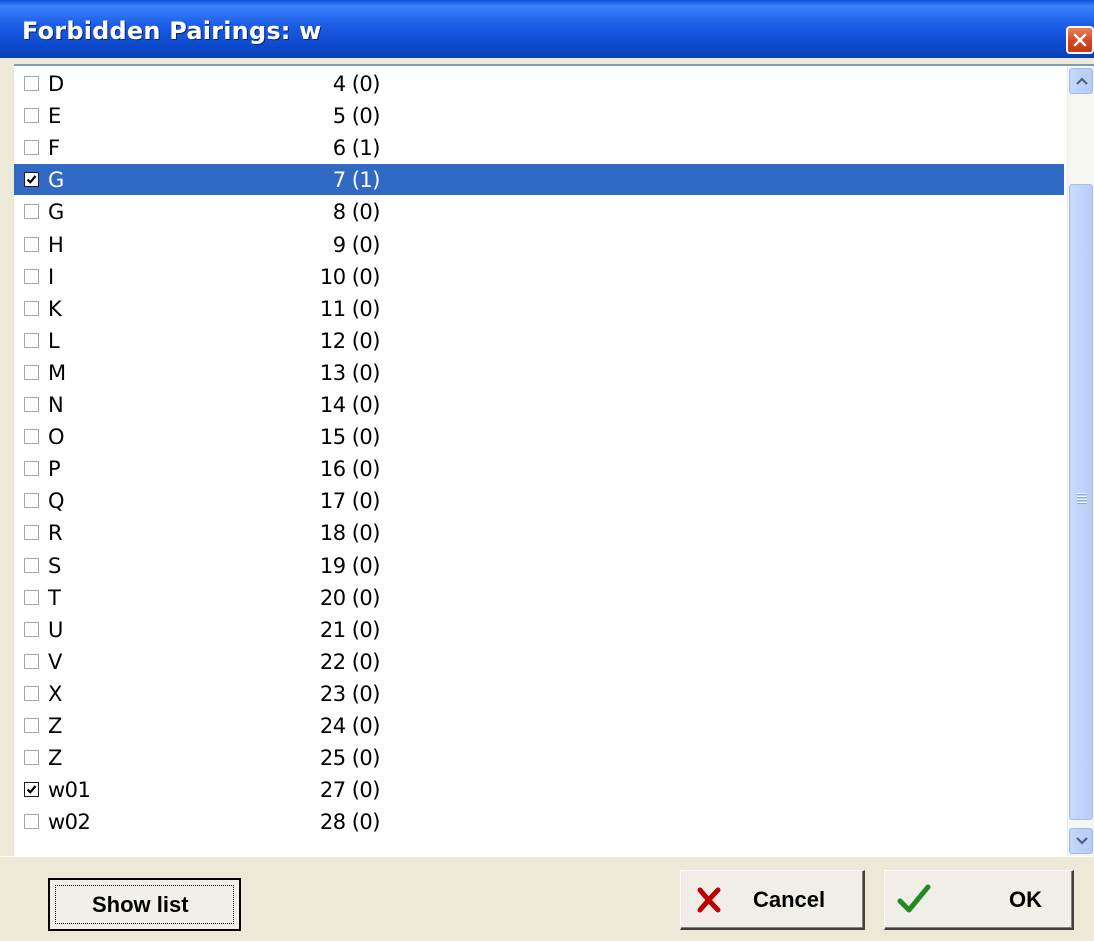 The width and height of the screenshot is (1094, 941). Describe the element at coordinates (350, 726) in the screenshot. I see `item-number: 24 (0)` at that location.